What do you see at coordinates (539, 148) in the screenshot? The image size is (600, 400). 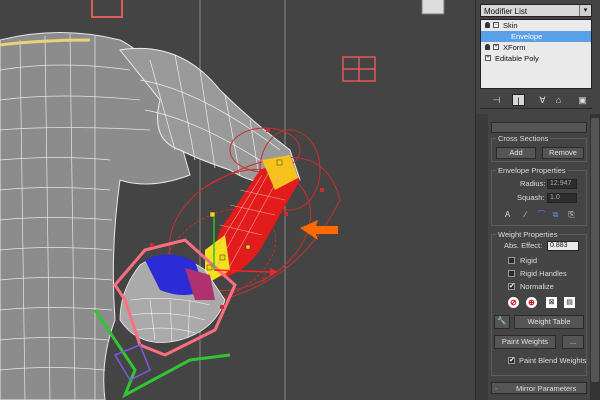 I see `cross-sections-group: Cross Sections Add Remove` at bounding box center [539, 148].